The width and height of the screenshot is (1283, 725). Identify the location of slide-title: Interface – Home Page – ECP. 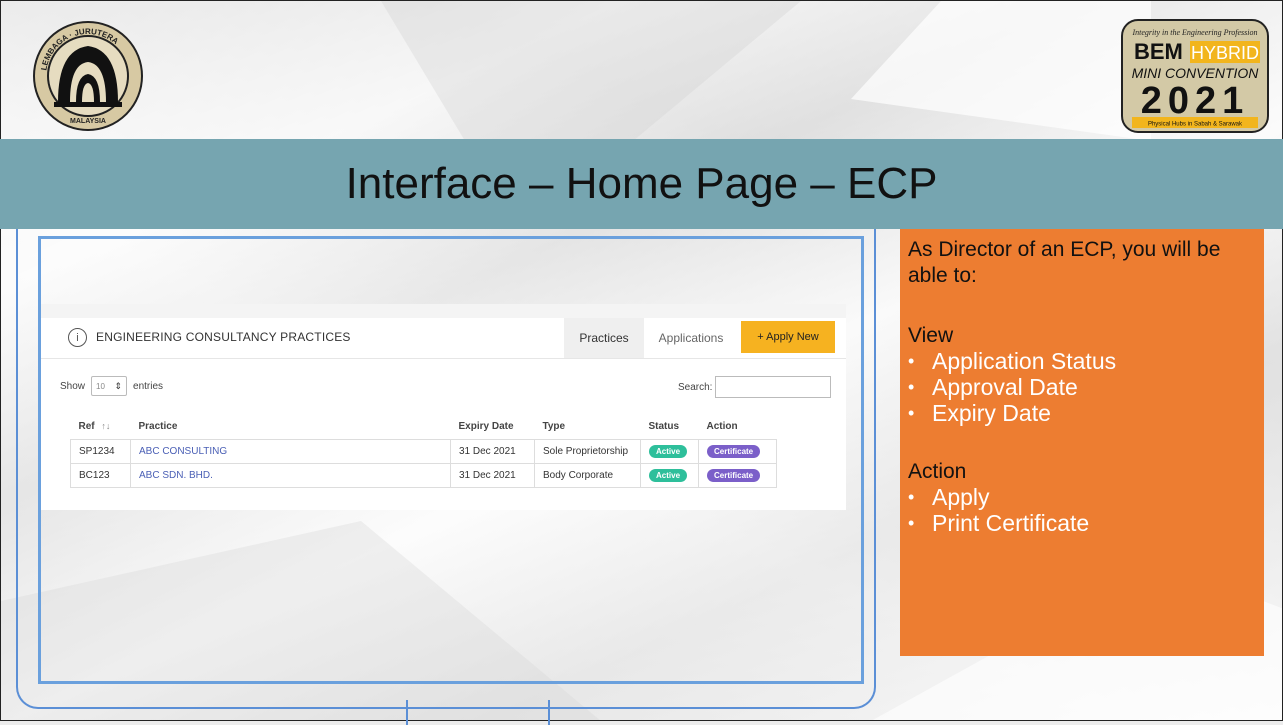
(641, 183).